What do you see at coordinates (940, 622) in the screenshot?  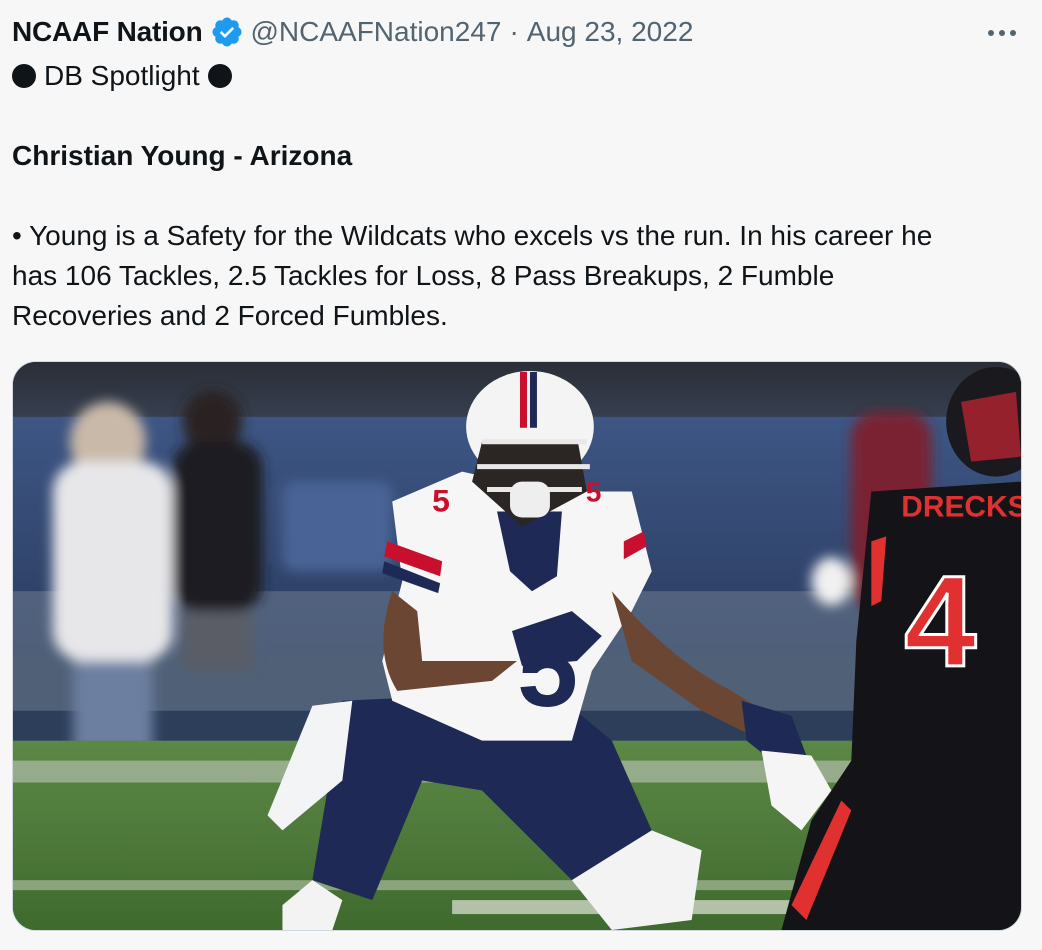 I see `jersey-number-back: 4` at bounding box center [940, 622].